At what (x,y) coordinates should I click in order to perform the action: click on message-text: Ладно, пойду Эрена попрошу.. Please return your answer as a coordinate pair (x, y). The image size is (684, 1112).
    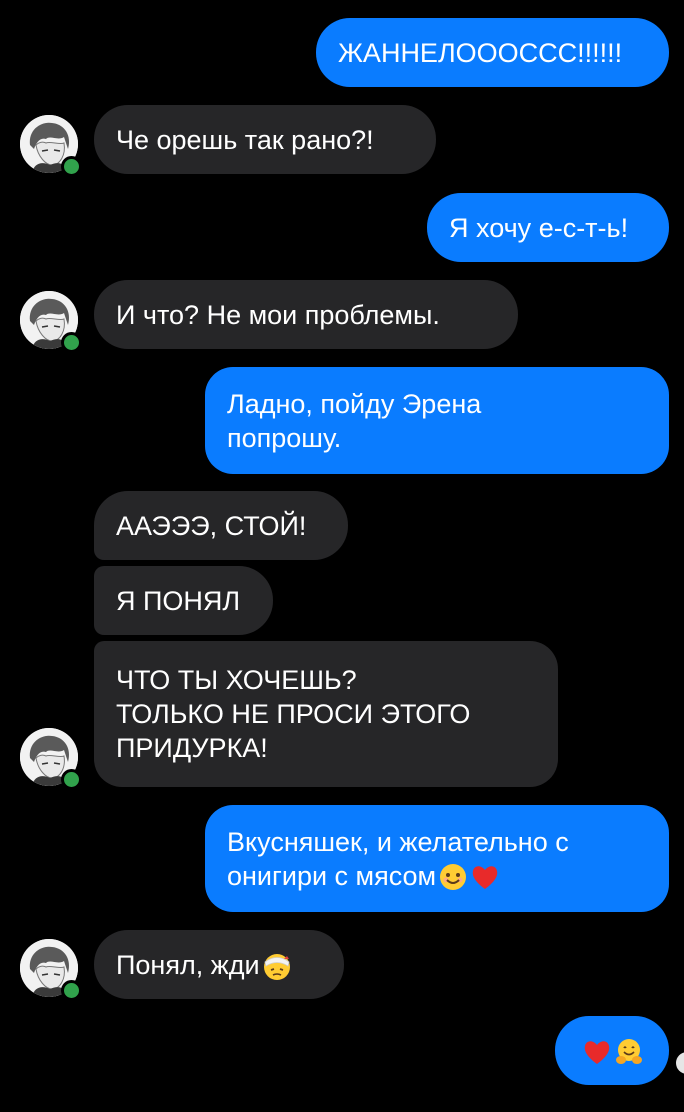
    Looking at the image, I should click on (354, 420).